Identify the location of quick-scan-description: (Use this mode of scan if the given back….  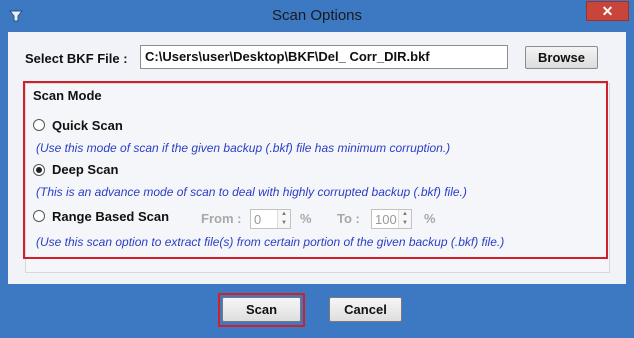
(243, 148).